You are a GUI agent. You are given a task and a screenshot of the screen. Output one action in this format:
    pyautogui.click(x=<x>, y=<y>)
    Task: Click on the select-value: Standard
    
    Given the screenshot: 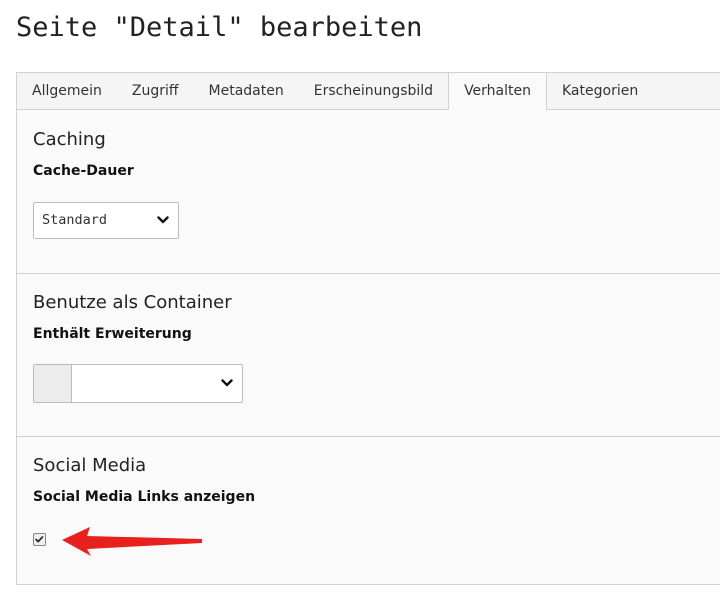 What is the action you would take?
    pyautogui.click(x=75, y=220)
    